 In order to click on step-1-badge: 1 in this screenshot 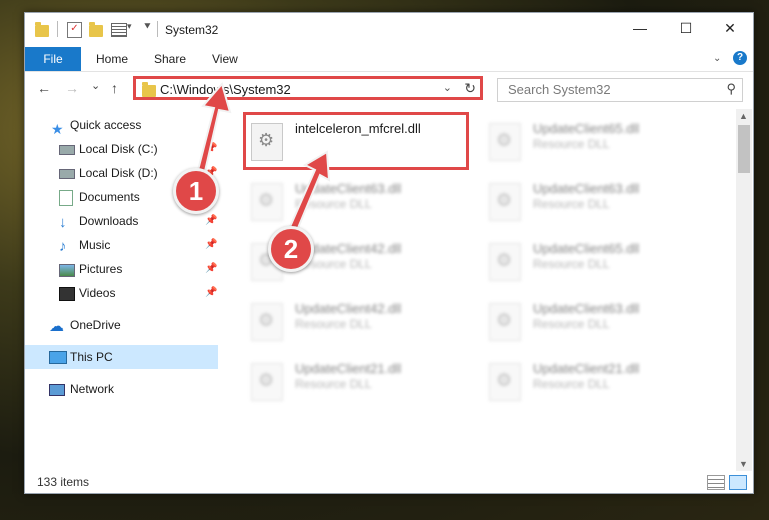, I will do `click(196, 191)`.